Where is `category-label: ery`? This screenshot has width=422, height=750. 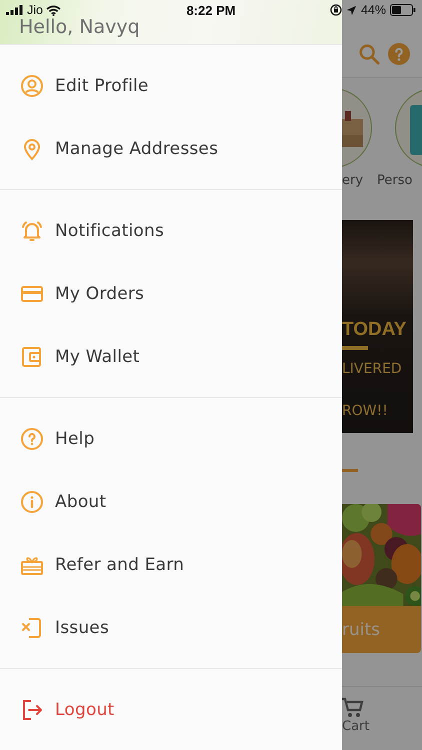 category-label: ery is located at coordinates (353, 180).